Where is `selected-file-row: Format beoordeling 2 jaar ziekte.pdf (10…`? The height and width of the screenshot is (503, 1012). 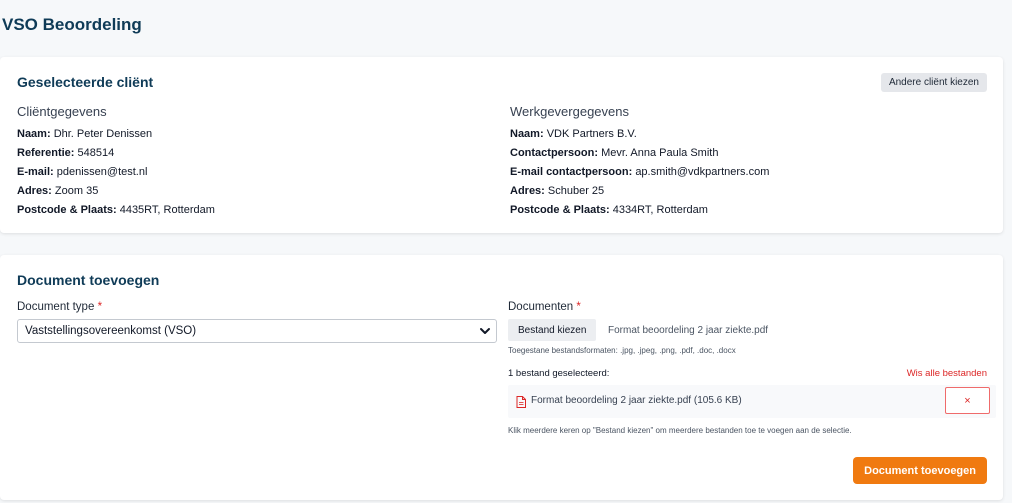
selected-file-row: Format beoordeling 2 jaar ziekte.pdf (10… is located at coordinates (752, 401).